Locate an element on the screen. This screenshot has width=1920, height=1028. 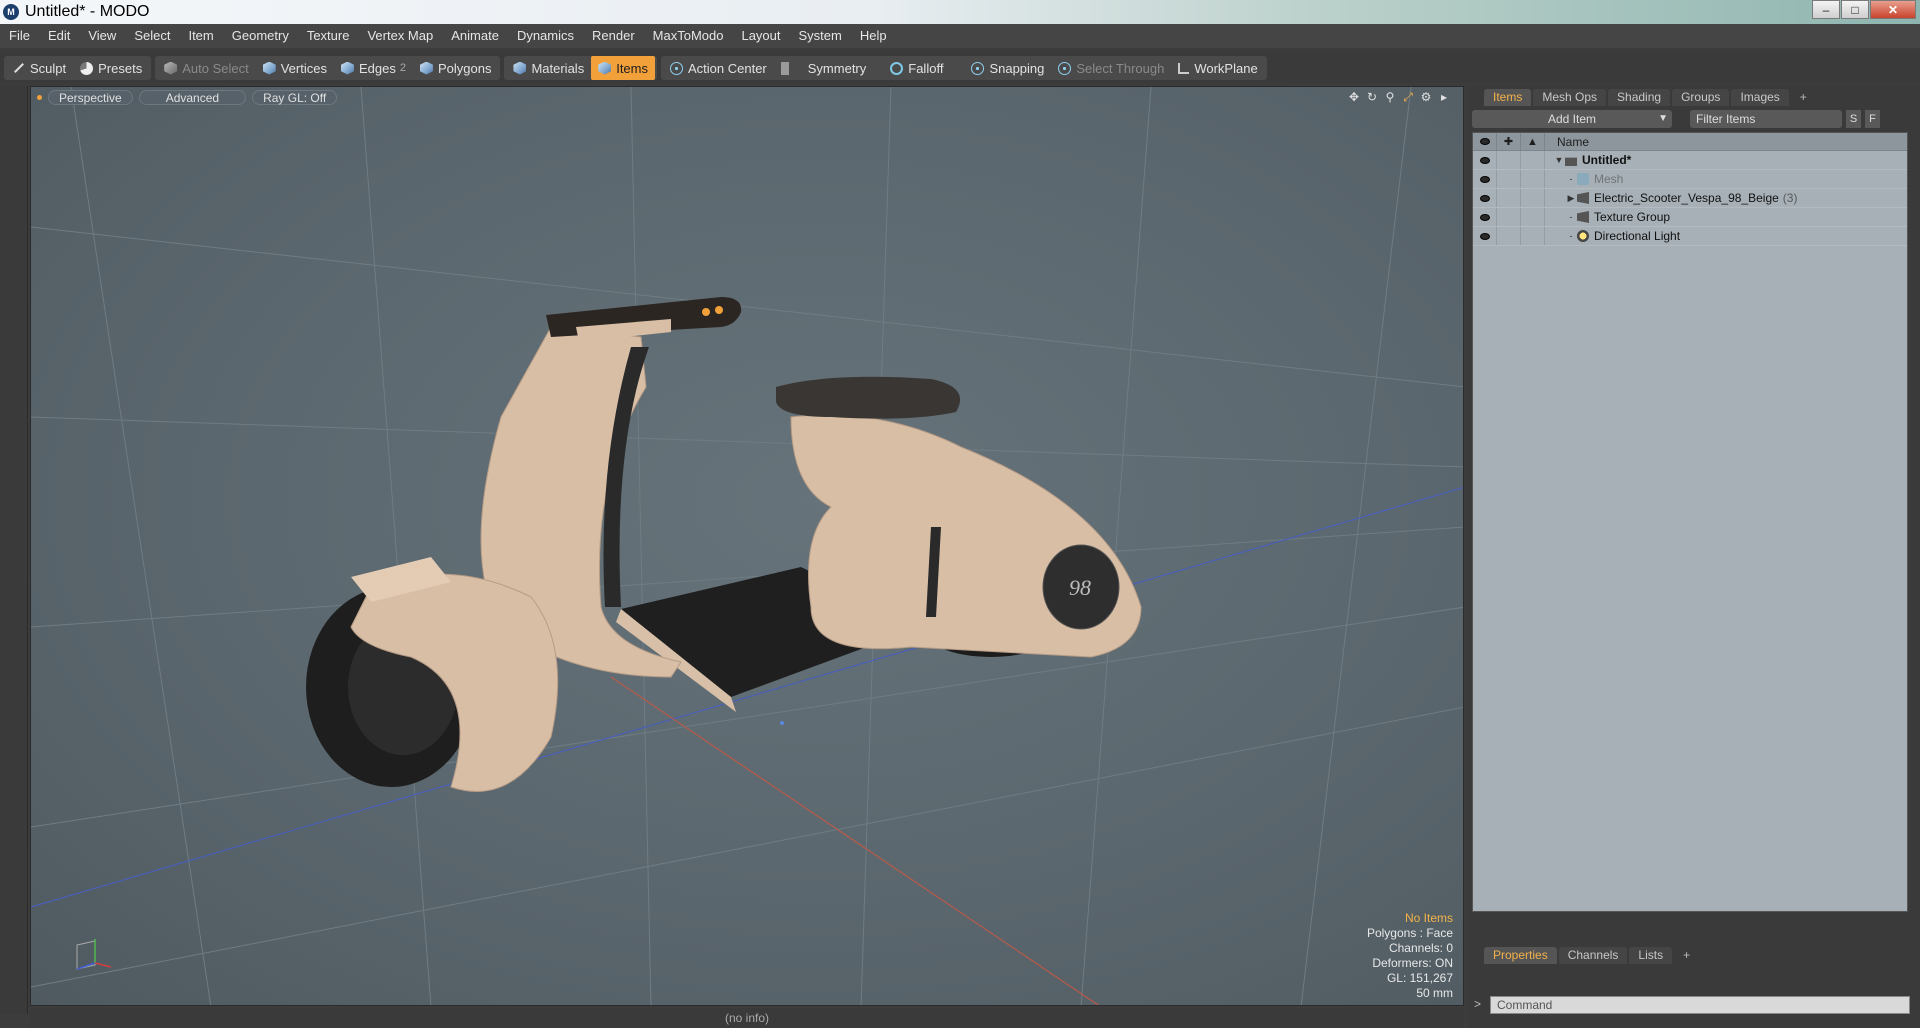
s-button: S is located at coordinates (1853, 119).